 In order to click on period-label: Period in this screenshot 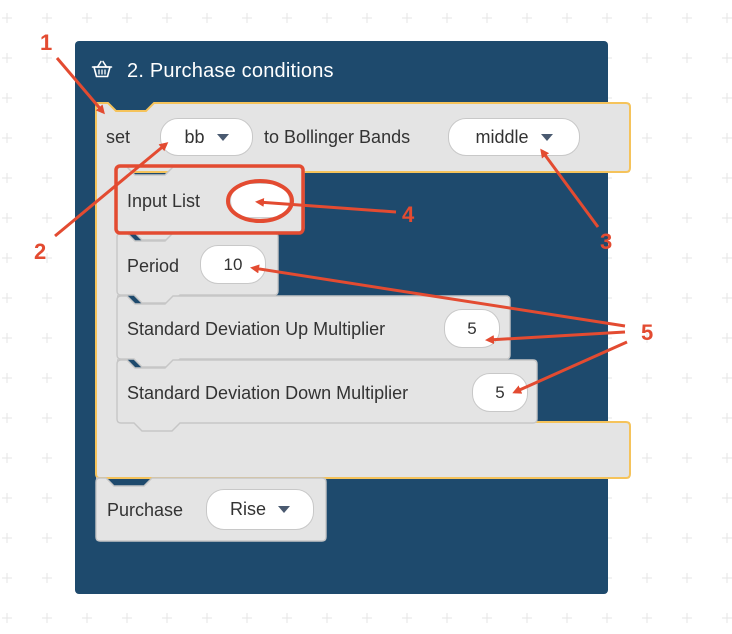, I will do `click(153, 266)`.